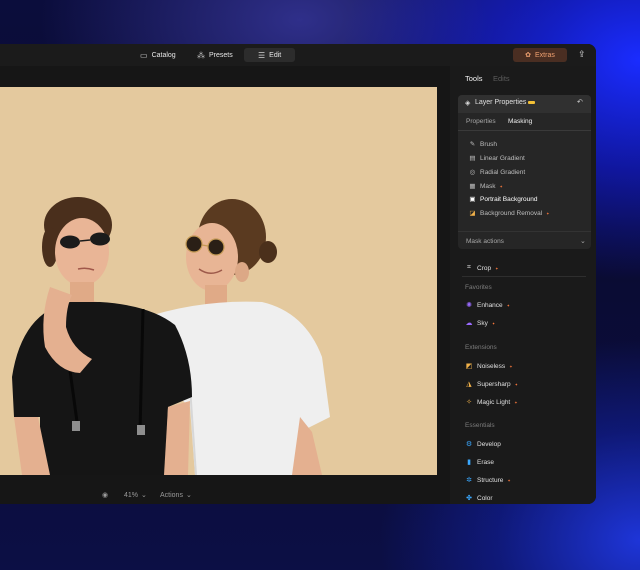 The width and height of the screenshot is (640, 570). Describe the element at coordinates (472, 158) in the screenshot. I see `linear-gradient-icon: ▤` at that location.